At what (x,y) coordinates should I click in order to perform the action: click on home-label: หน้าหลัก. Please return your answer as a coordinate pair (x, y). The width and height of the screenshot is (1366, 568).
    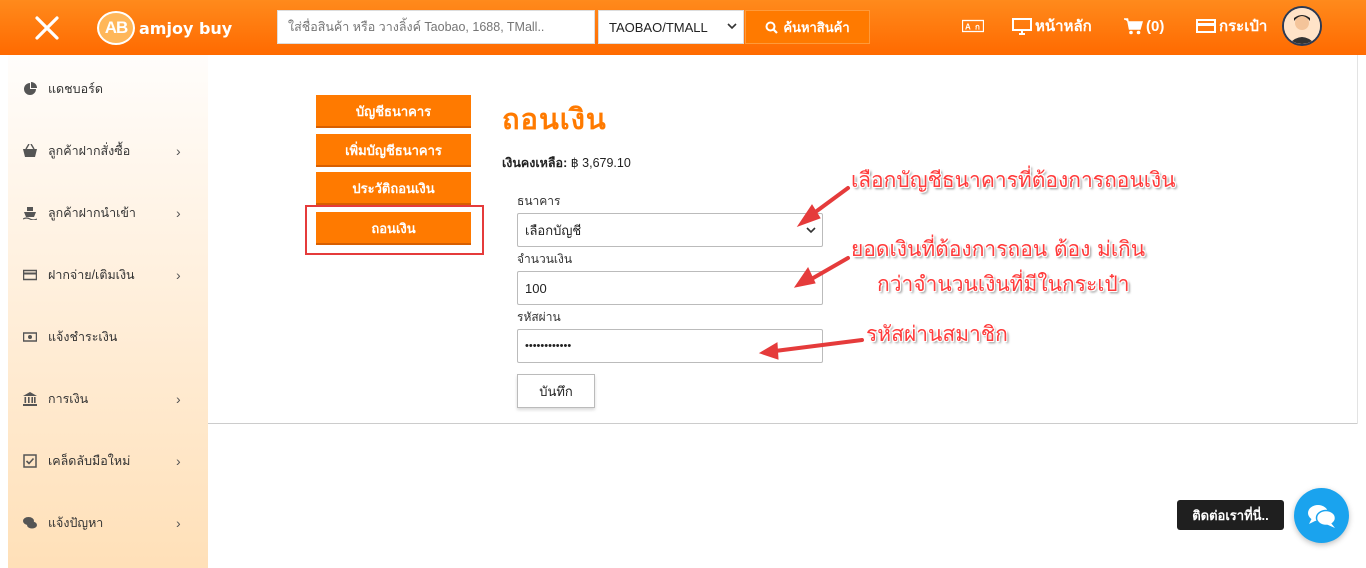
    Looking at the image, I should click on (1063, 26).